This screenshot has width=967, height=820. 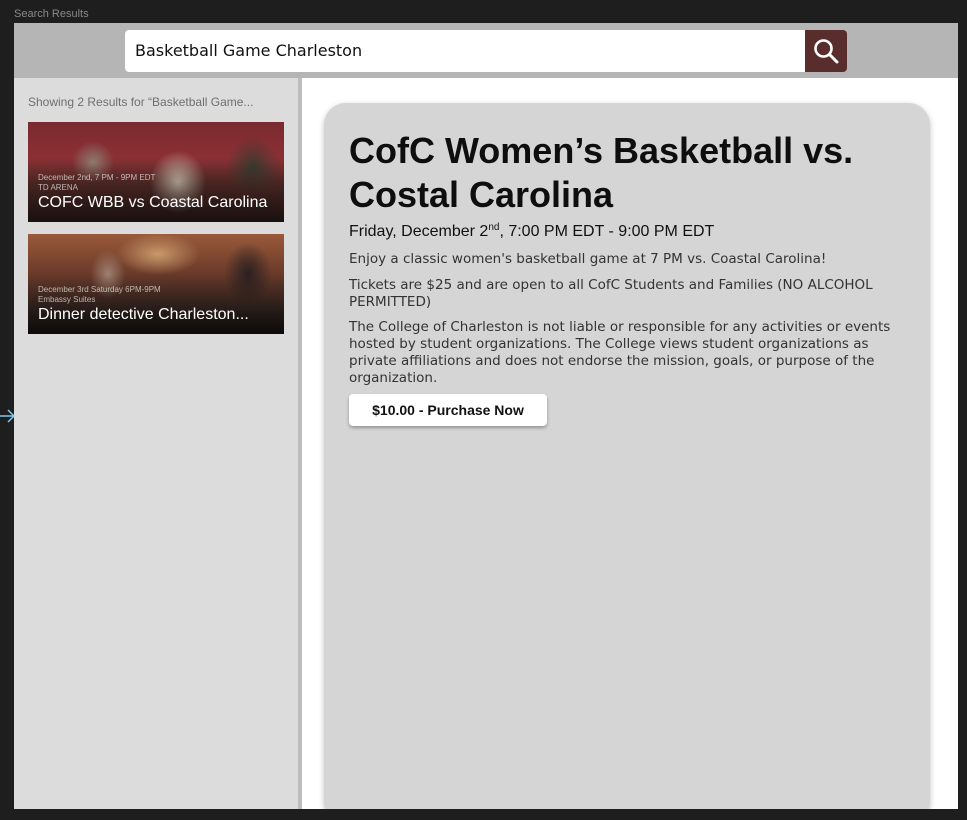 I want to click on search-input: Basketball Game Charleston, so click(x=465, y=51).